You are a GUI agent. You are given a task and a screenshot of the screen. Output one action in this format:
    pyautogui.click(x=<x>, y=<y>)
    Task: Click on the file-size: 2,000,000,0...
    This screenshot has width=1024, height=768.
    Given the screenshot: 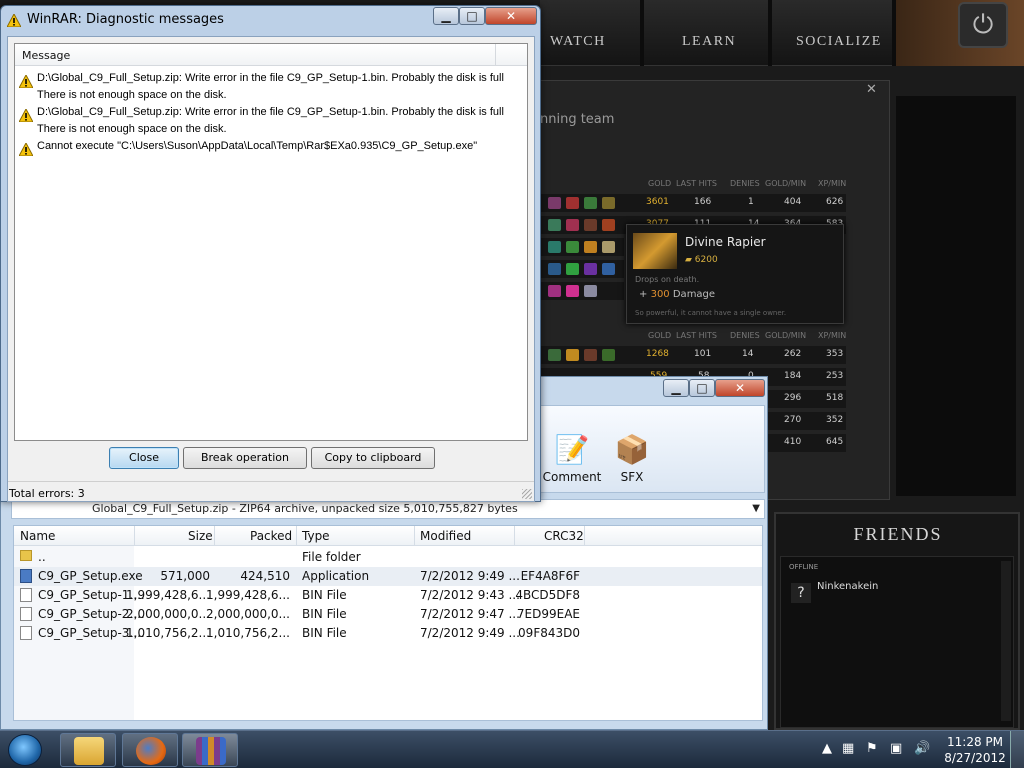 What is the action you would take?
    pyautogui.click(x=168, y=614)
    